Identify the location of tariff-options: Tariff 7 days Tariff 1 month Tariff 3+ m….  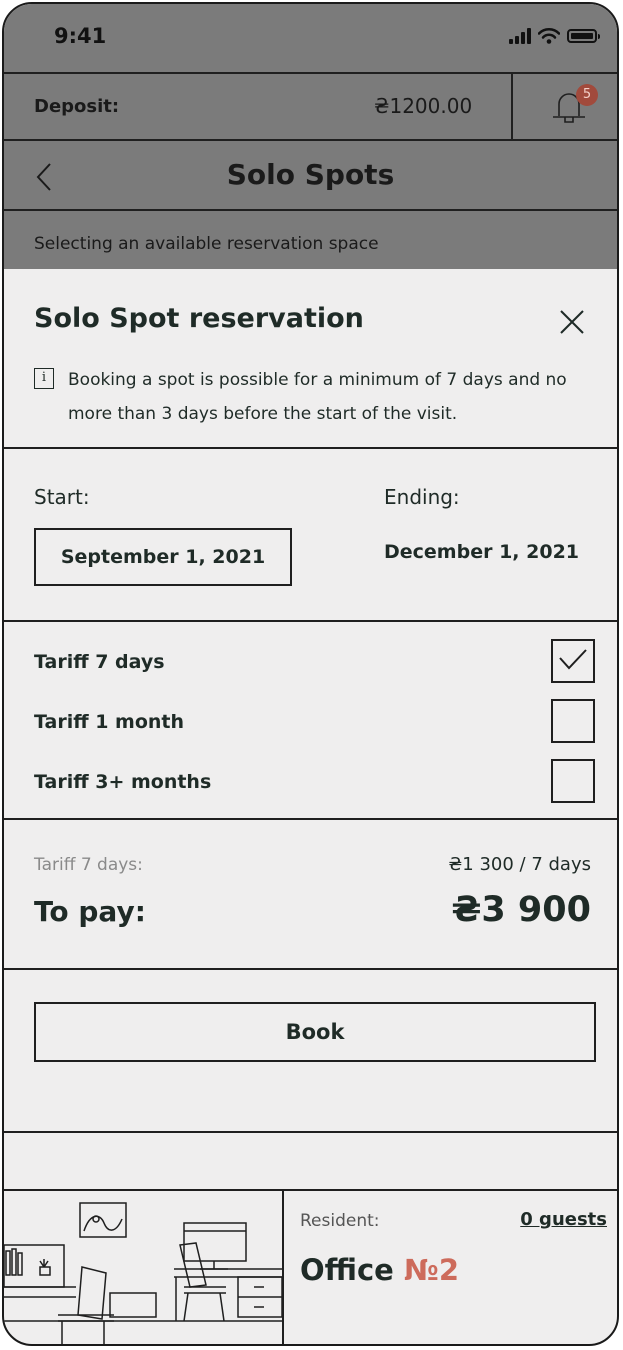
(310, 721).